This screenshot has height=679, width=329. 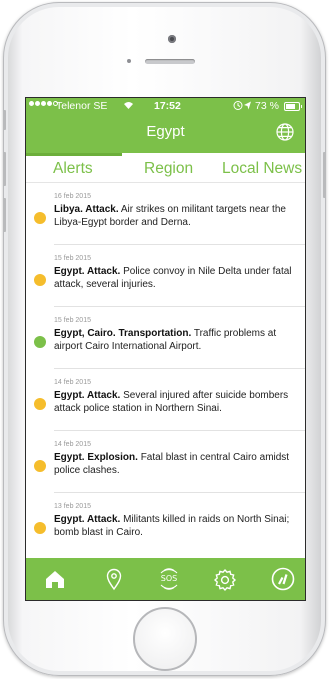 I want to click on status-bar: Telenor SE 17:52 73 %, so click(x=165, y=106).